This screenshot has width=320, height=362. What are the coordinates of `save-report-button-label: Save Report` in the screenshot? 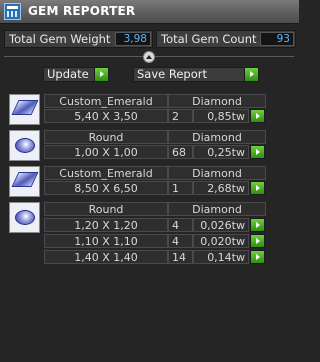 It's located at (172, 74).